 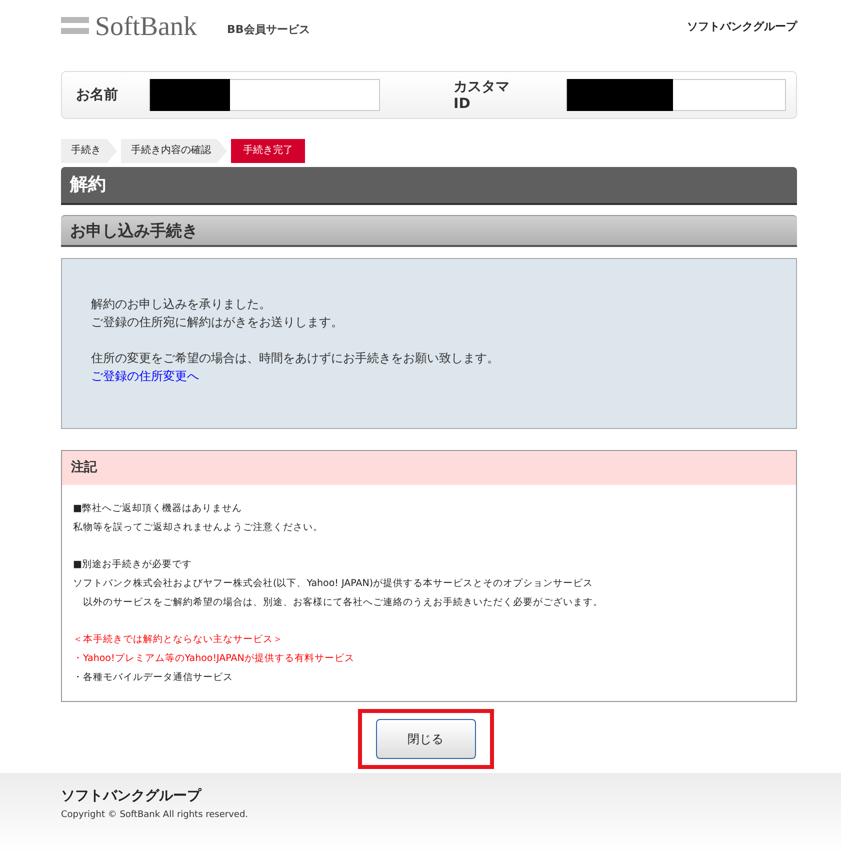 I want to click on logo-bars-icon, so click(x=75, y=26).